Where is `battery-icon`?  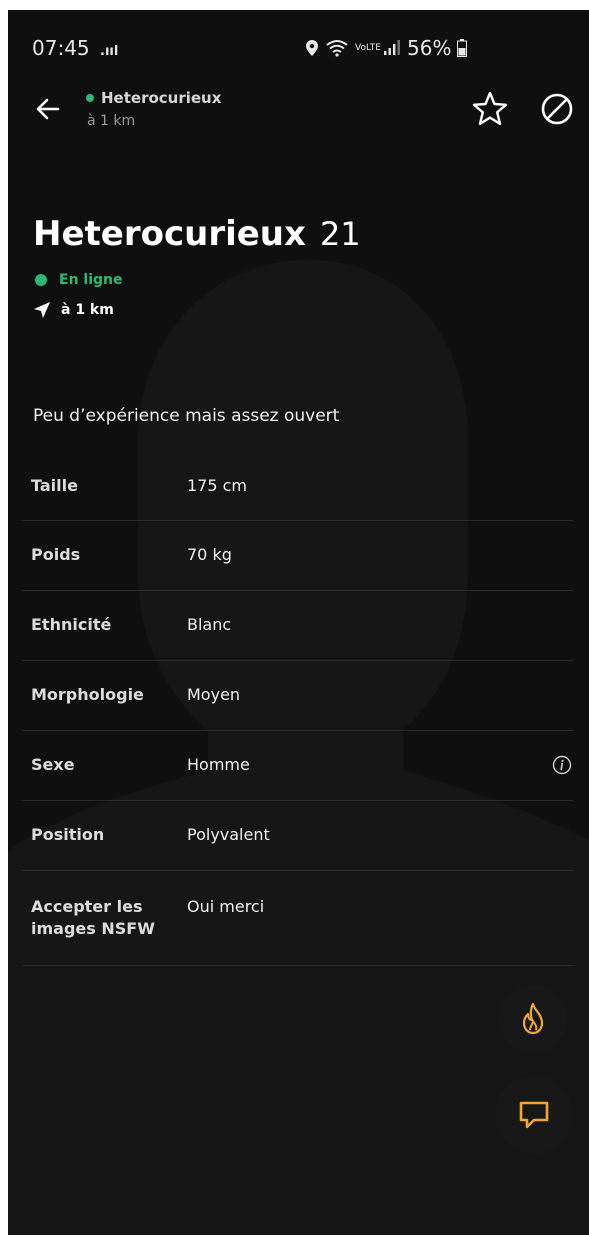
battery-icon is located at coordinates (462, 48).